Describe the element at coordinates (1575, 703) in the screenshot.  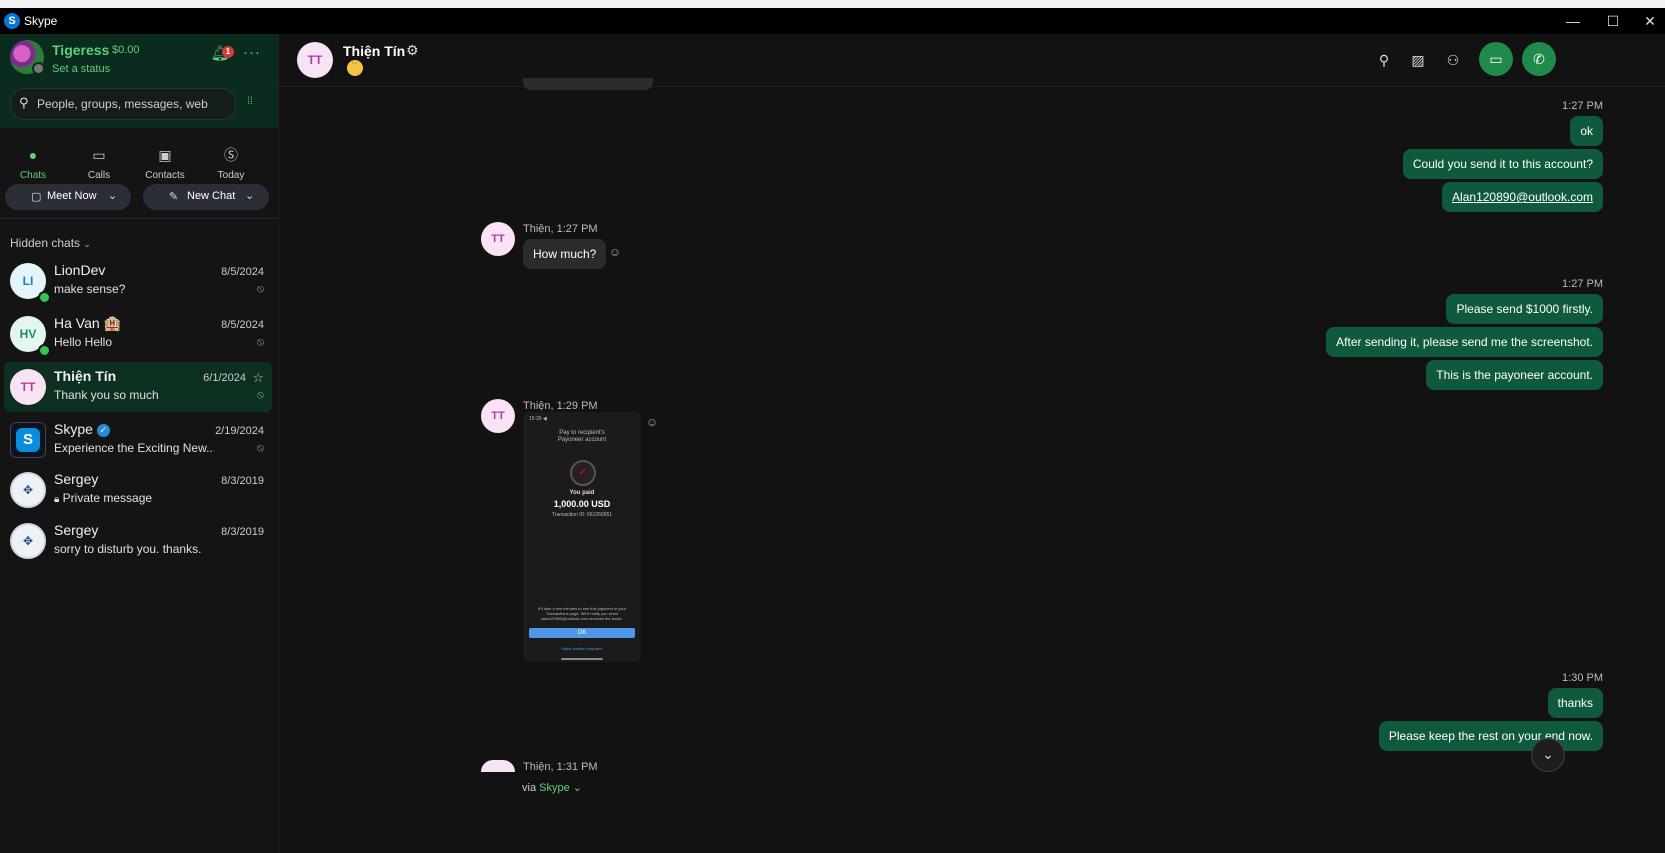
I see `outgoing-message: thanks` at that location.